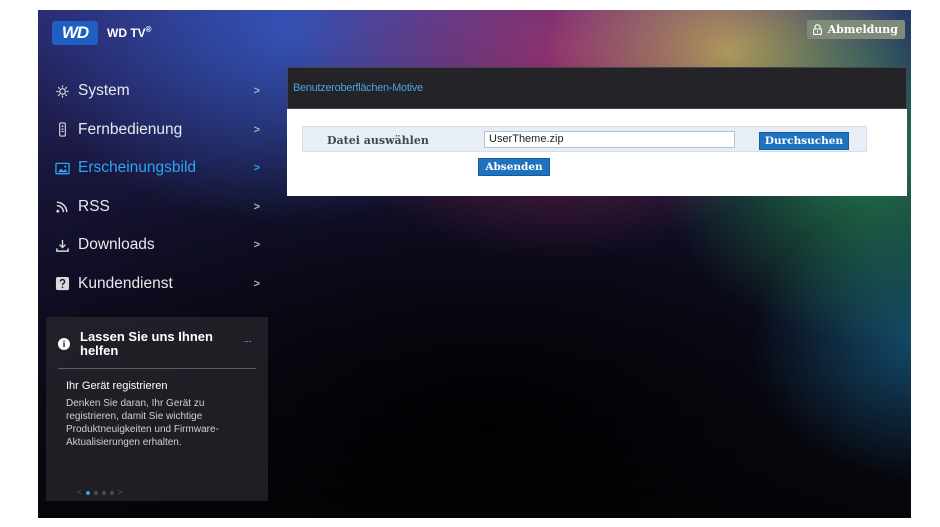 This screenshot has width=940, height=527. I want to click on file-path-input: UserTheme.zip, so click(609, 139).